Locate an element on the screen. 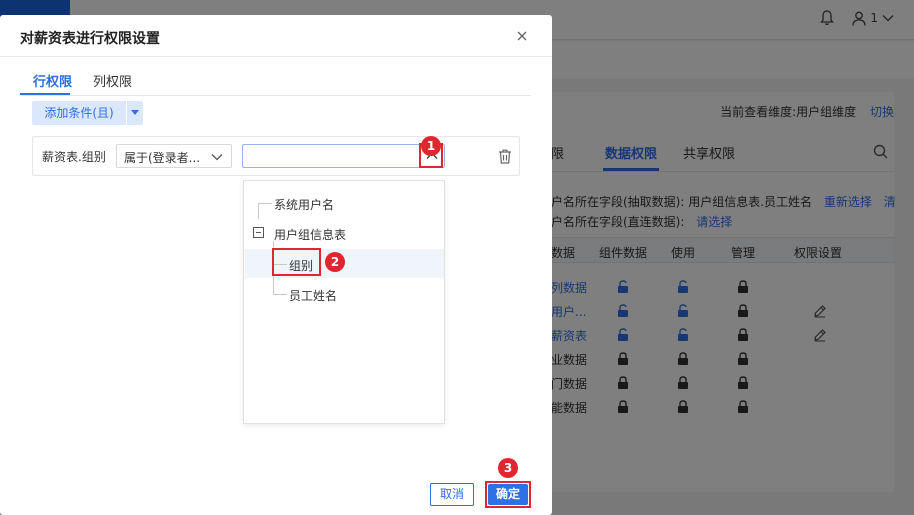 The width and height of the screenshot is (914, 515). caret-down-icon is located at coordinates (135, 112).